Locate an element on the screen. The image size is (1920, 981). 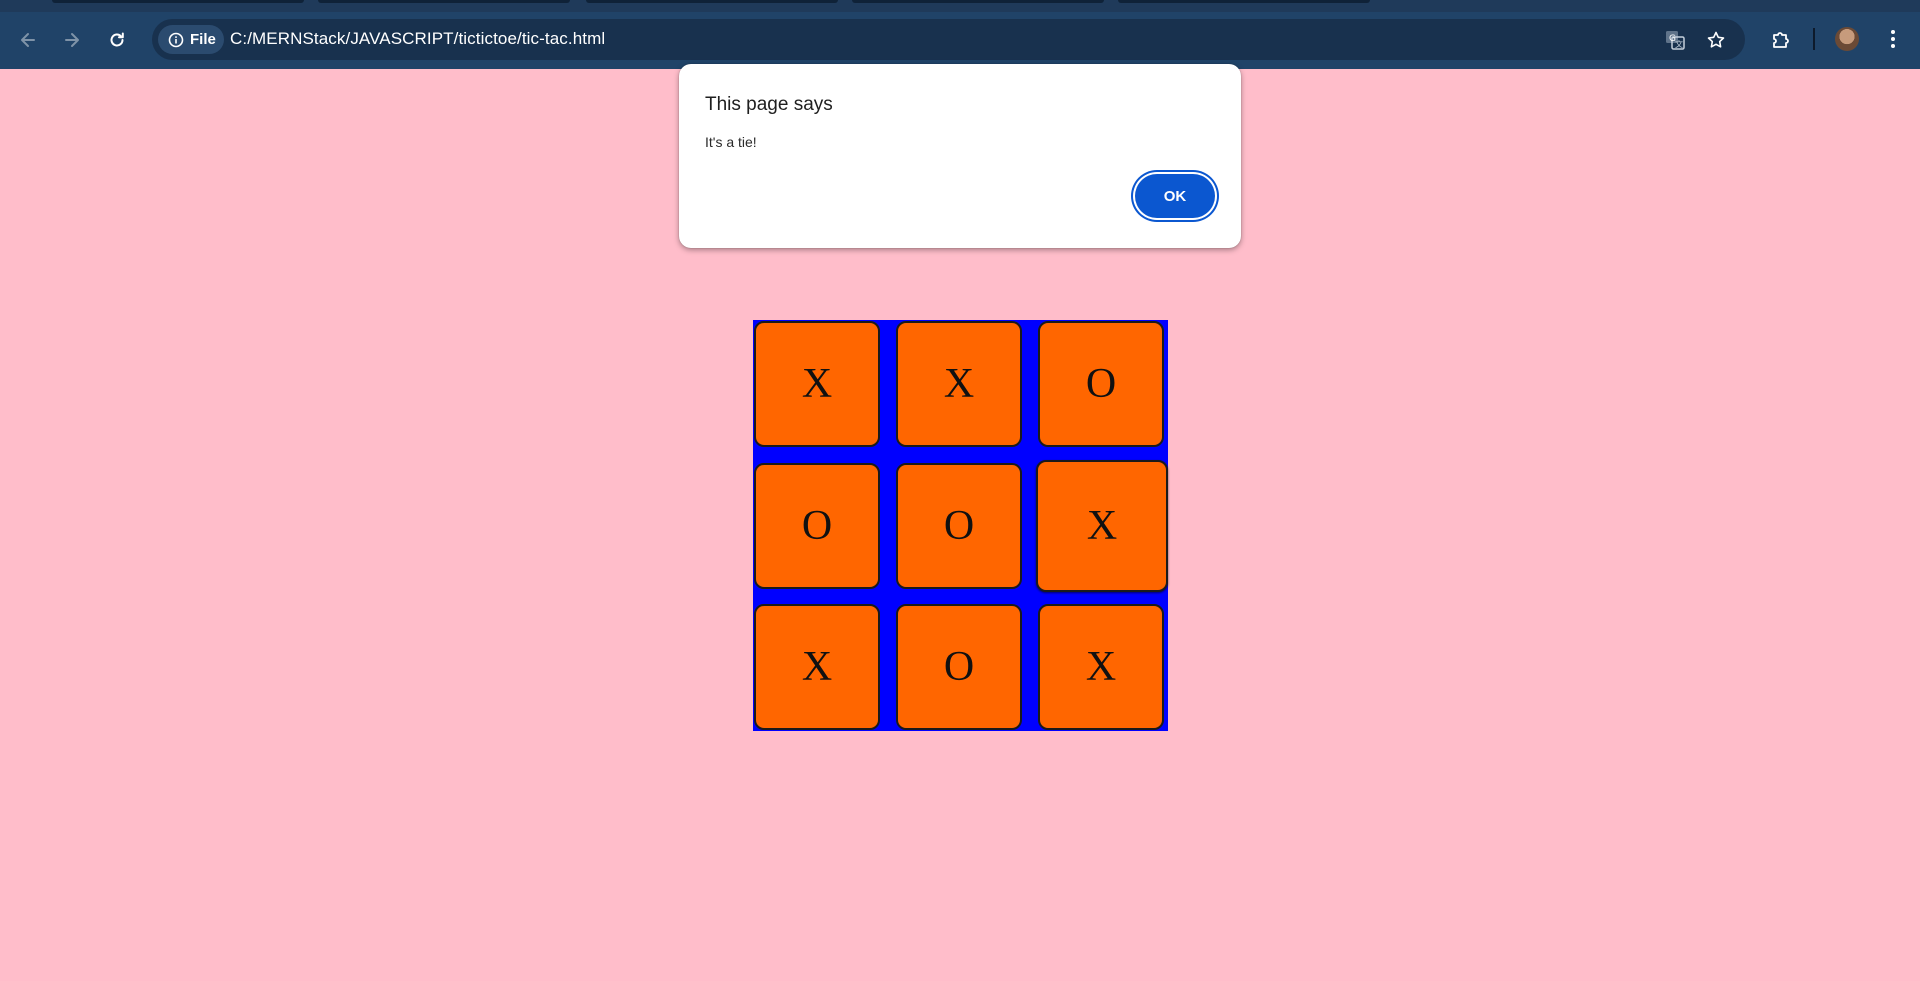
avatar is located at coordinates (1847, 39).